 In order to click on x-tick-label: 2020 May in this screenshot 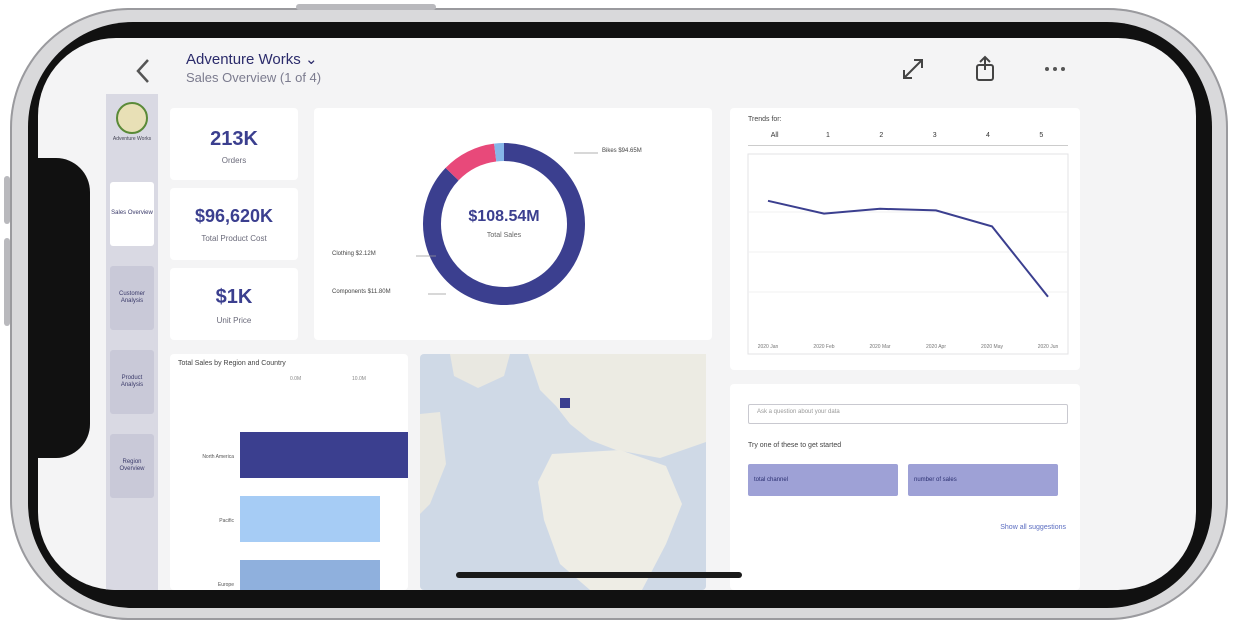, I will do `click(992, 347)`.